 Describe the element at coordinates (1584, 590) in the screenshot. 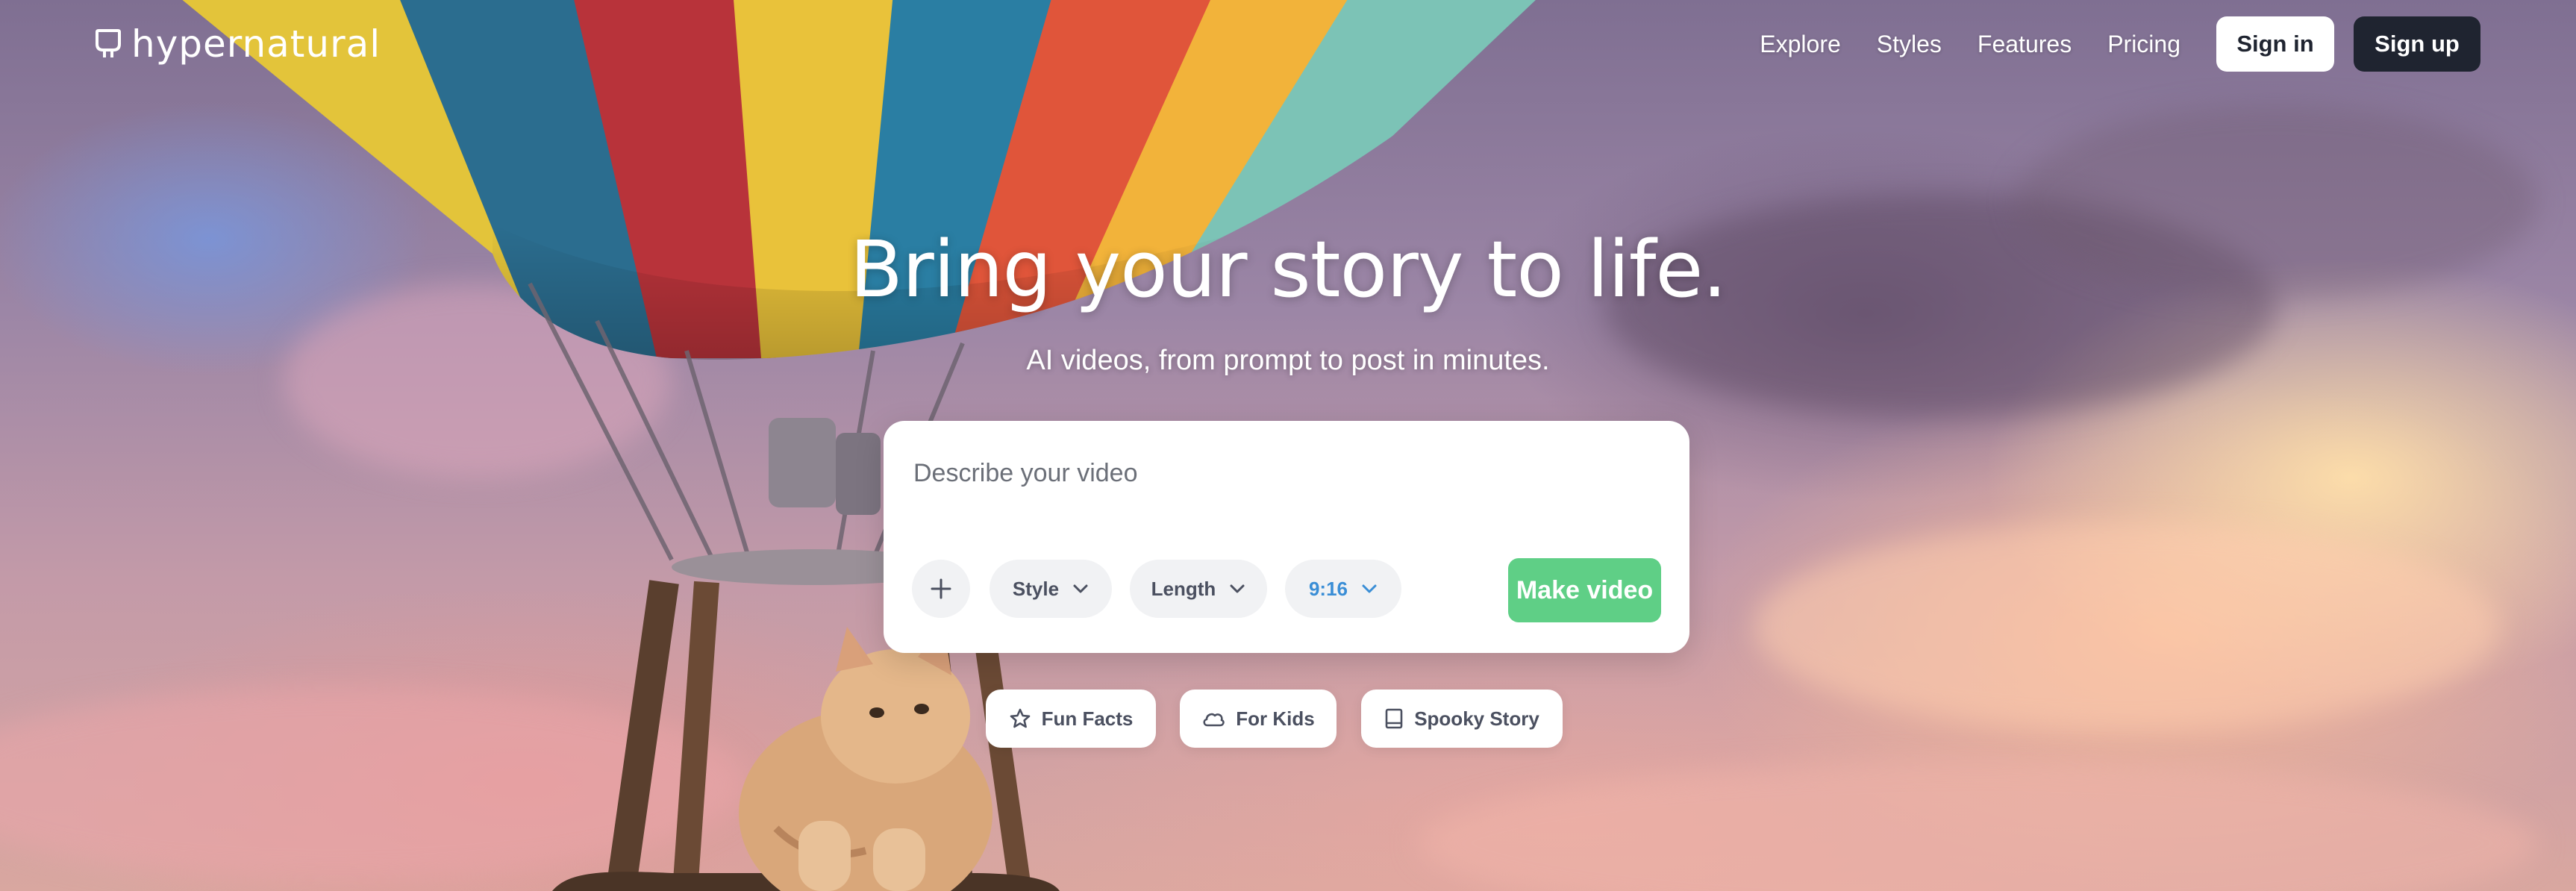

I see `make-video-button: Make video` at that location.